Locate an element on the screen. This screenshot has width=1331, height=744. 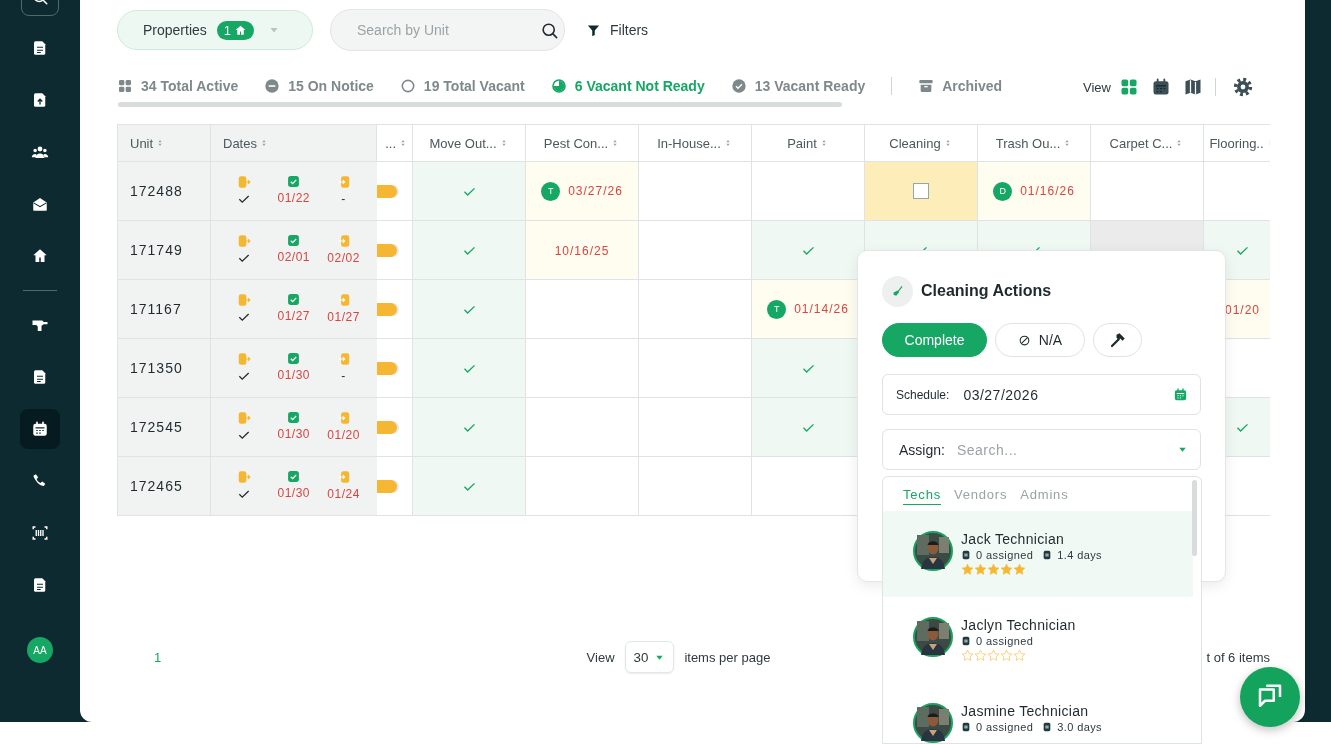
assignee-badge: T is located at coordinates (551, 191).